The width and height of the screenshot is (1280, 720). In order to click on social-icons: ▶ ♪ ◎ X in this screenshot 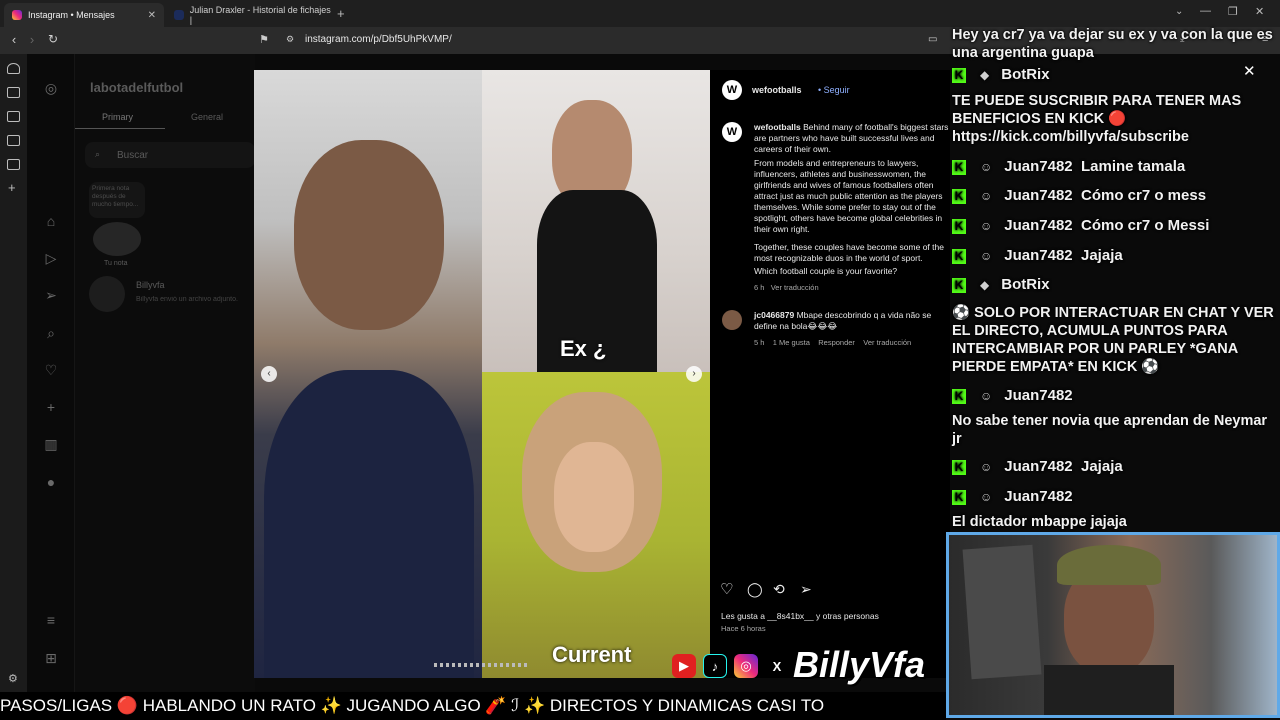, I will do `click(734, 666)`.